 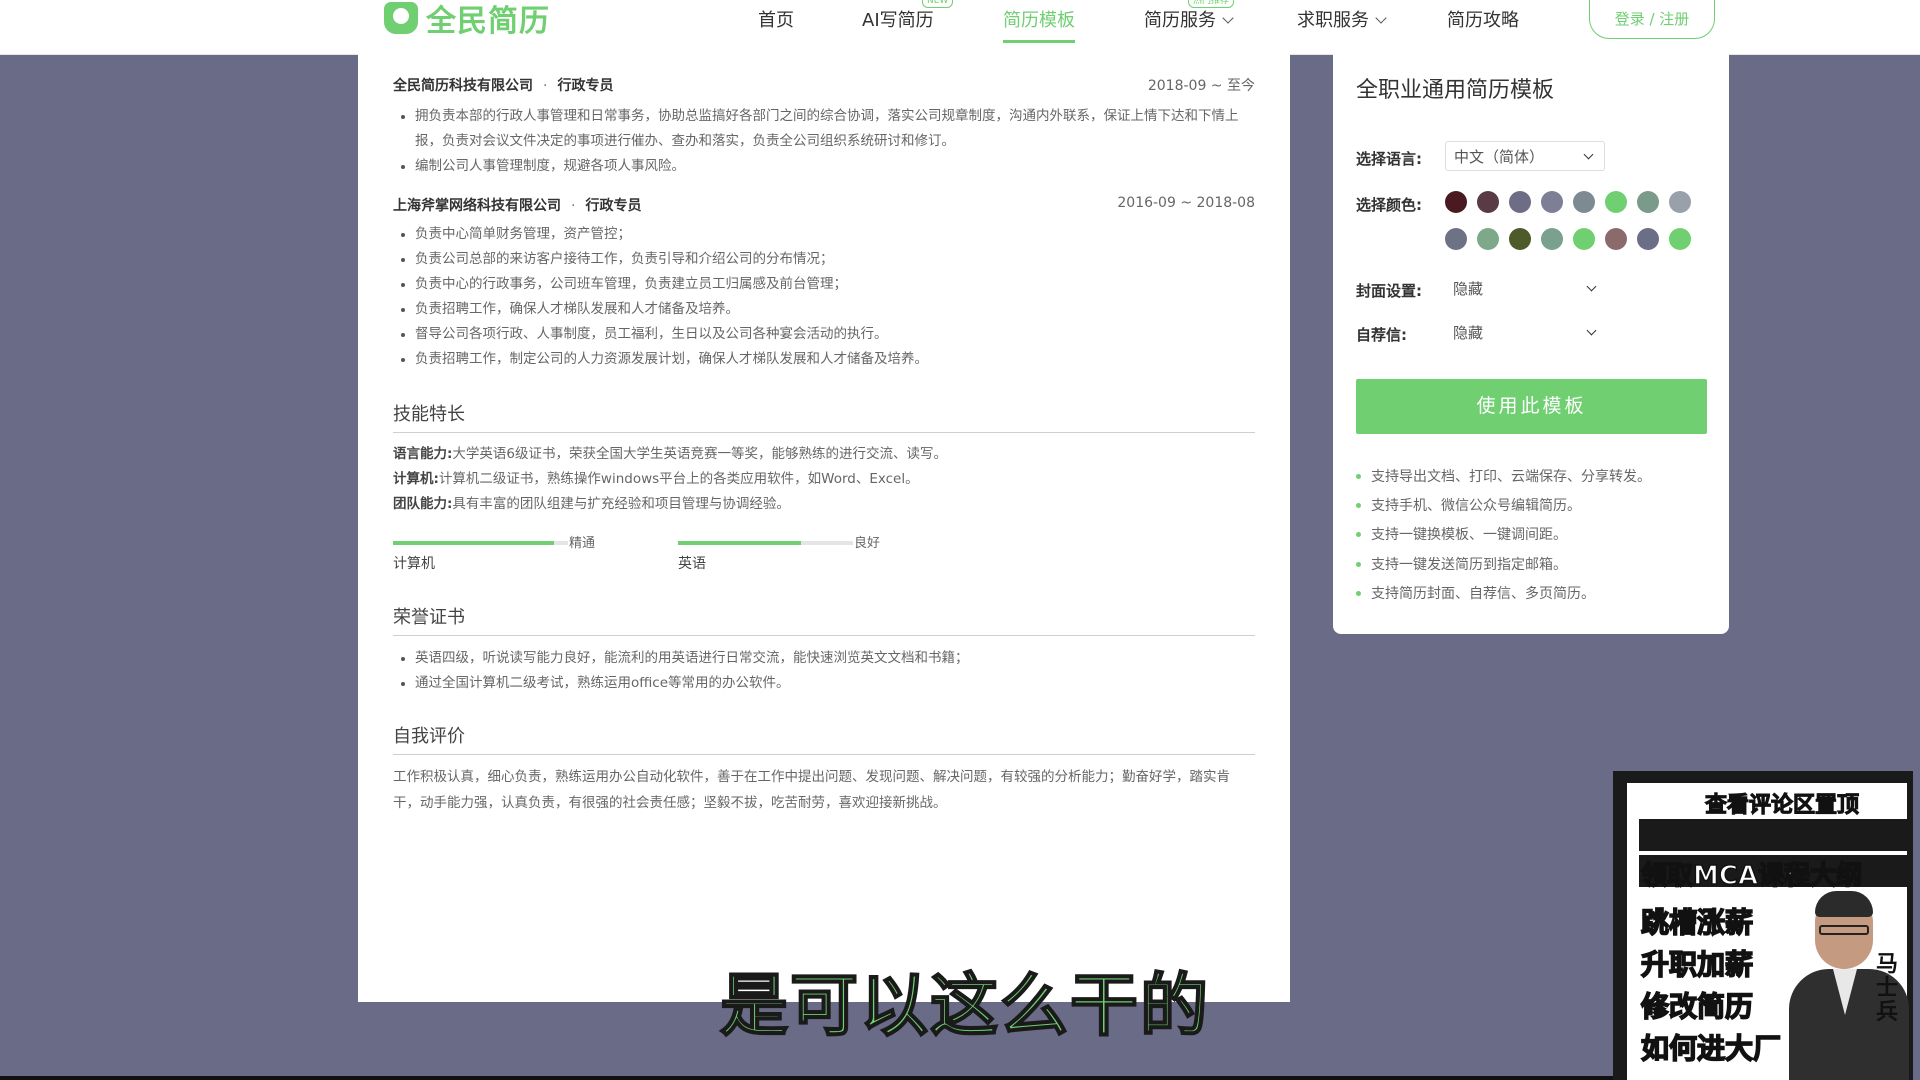 What do you see at coordinates (824, 284) in the screenshot?
I see `list-item: 负责中心的行政事务，公司班车管理，负责建立员工归属感及前台管理；` at bounding box center [824, 284].